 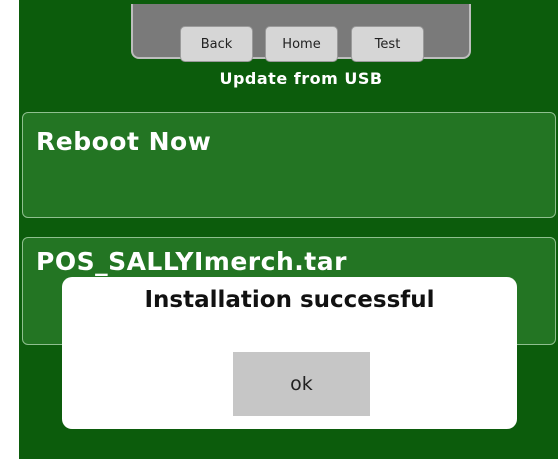 What do you see at coordinates (301, 44) in the screenshot?
I see `home-button: Home` at bounding box center [301, 44].